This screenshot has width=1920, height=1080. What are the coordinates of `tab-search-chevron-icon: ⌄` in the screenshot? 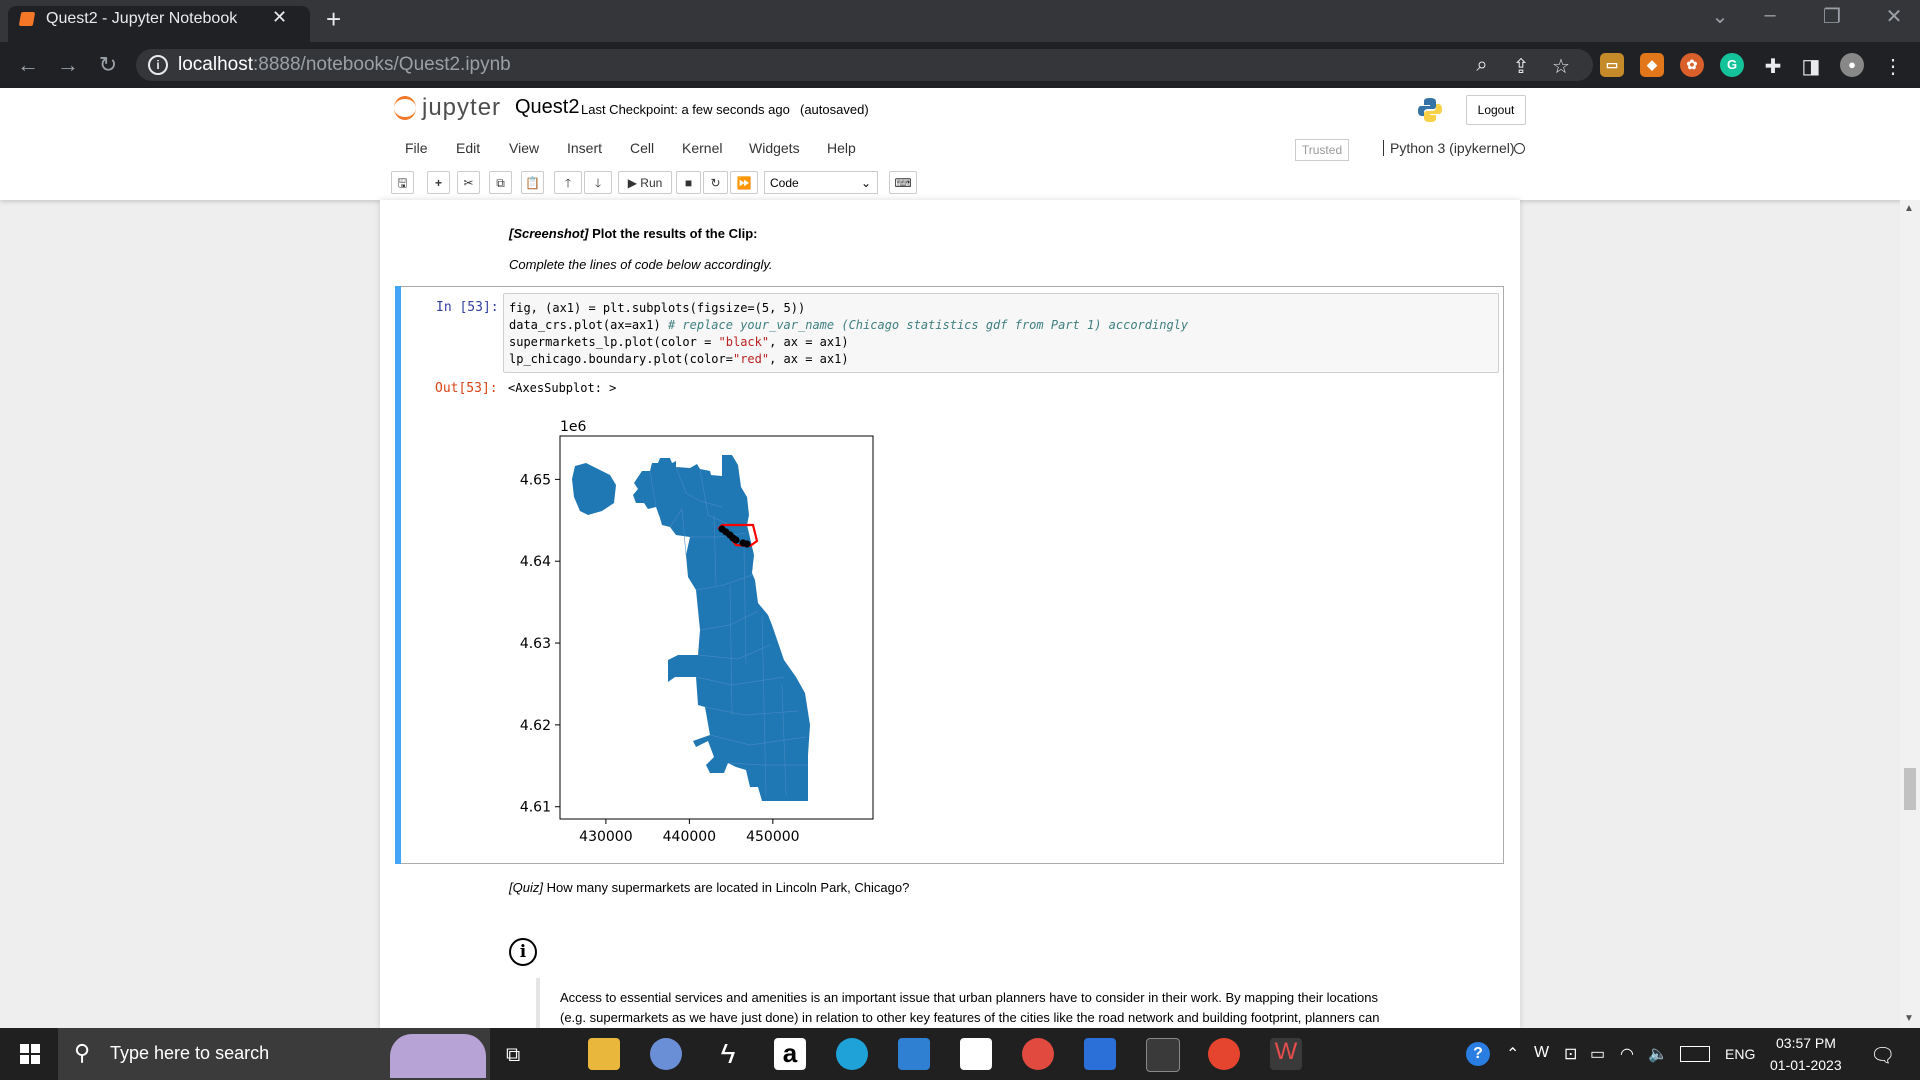 It's located at (1720, 16).